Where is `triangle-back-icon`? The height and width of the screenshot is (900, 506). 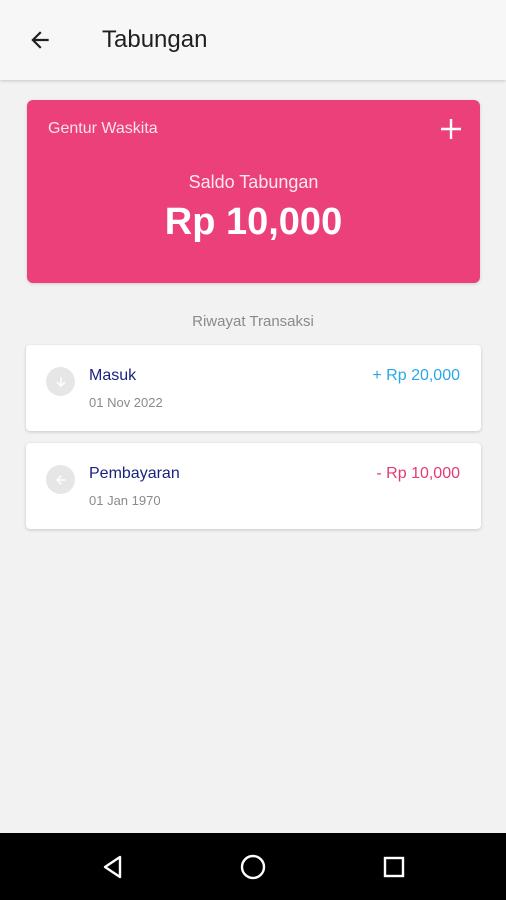
triangle-back-icon is located at coordinates (112, 867).